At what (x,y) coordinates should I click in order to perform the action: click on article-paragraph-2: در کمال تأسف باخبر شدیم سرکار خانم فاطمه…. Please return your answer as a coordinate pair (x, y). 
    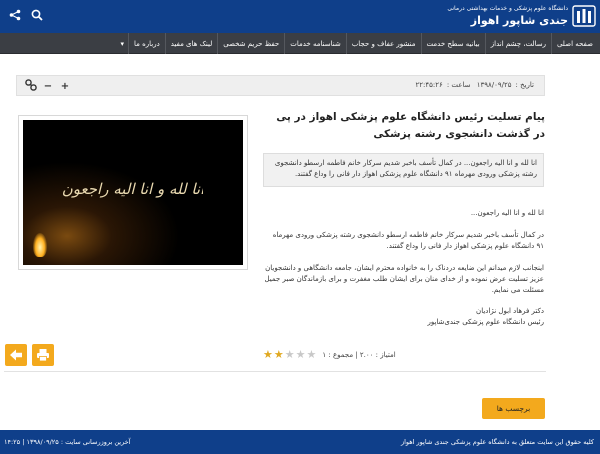
    Looking at the image, I should click on (408, 240).